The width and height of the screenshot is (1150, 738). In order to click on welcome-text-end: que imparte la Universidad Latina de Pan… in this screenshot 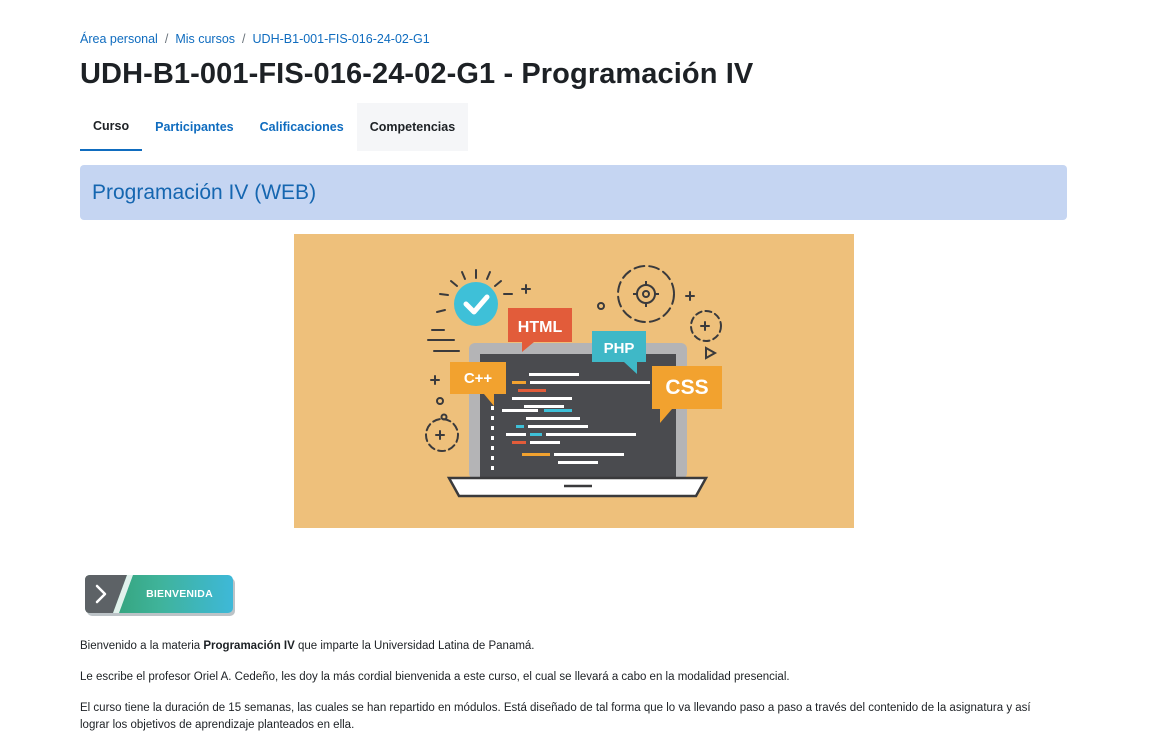, I will do `click(414, 646)`.